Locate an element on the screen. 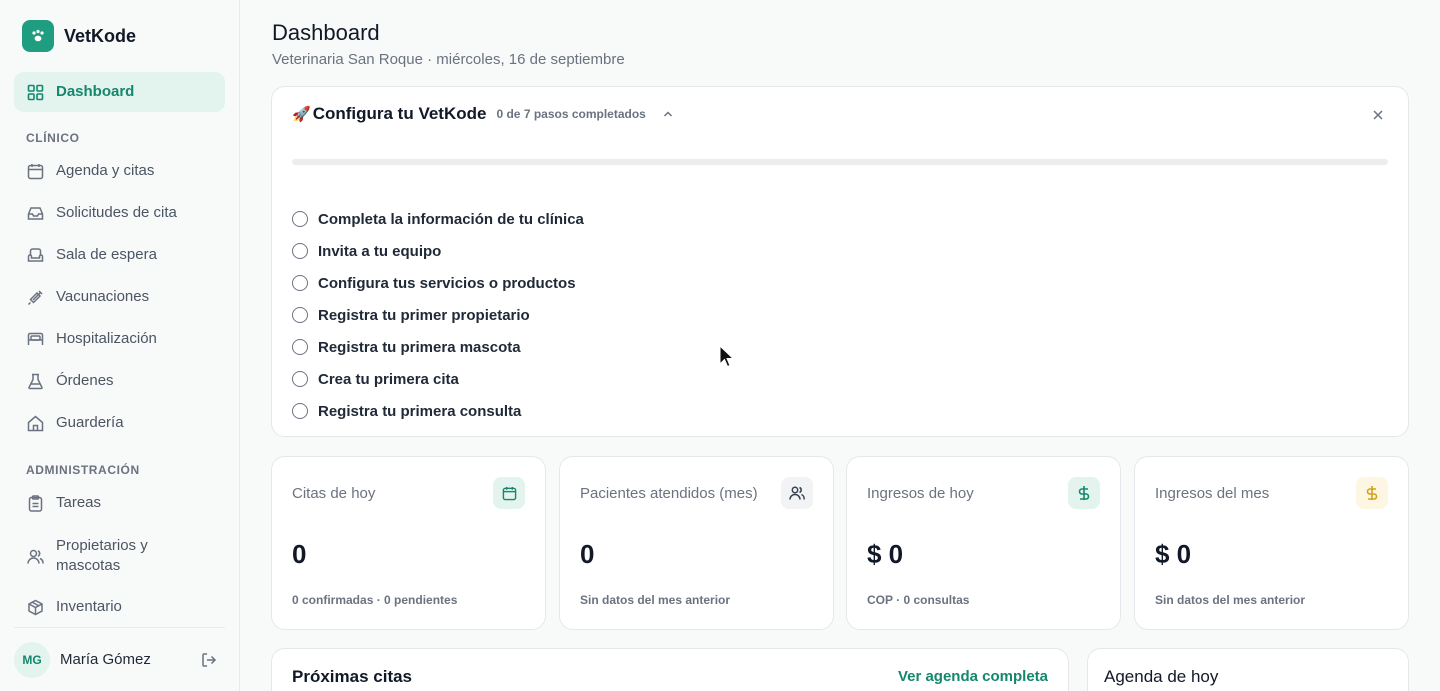 The image size is (1440, 691). rocket-icon: 🚀 is located at coordinates (301, 114).